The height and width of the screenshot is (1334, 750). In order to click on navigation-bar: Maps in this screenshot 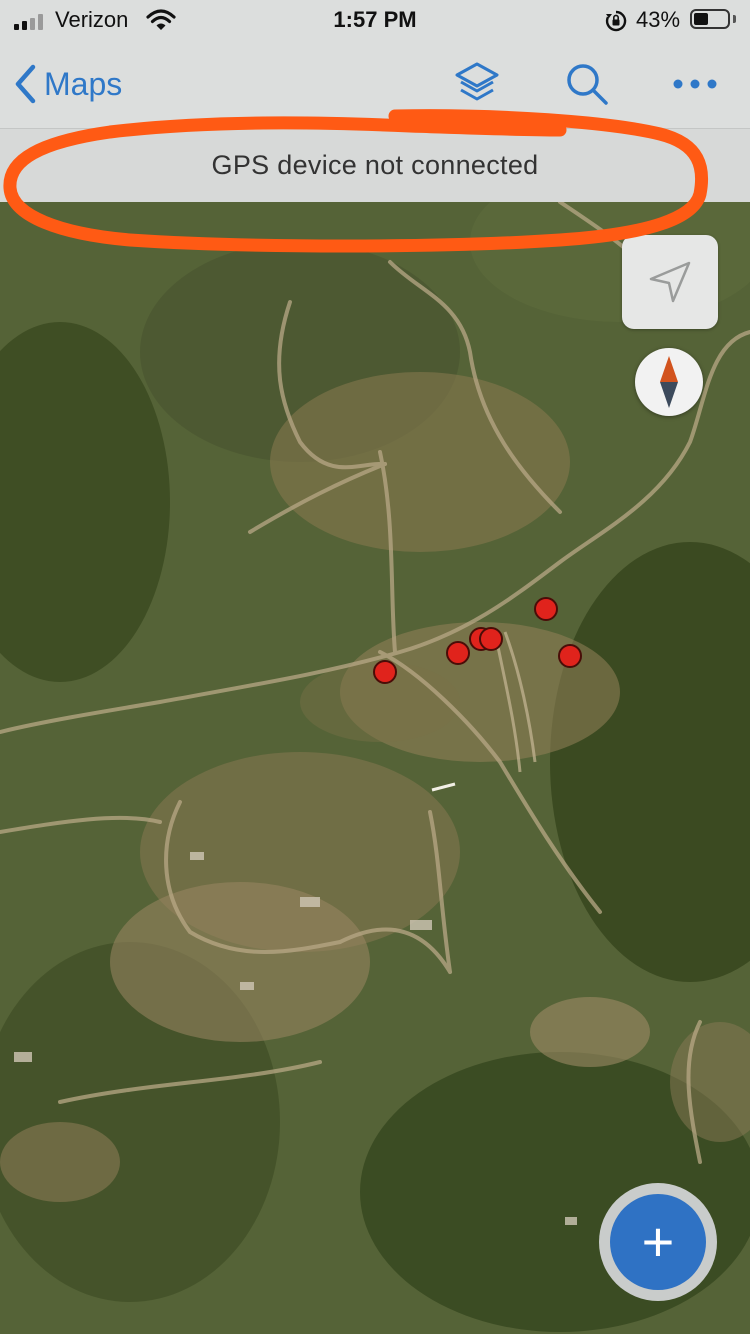, I will do `click(375, 85)`.